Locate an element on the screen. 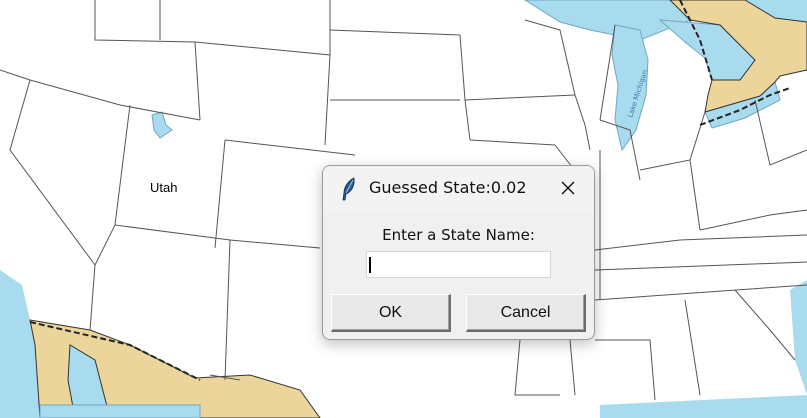 Image resolution: width=807 pixels, height=418 pixels. cancel-button: Cancel is located at coordinates (526, 313).